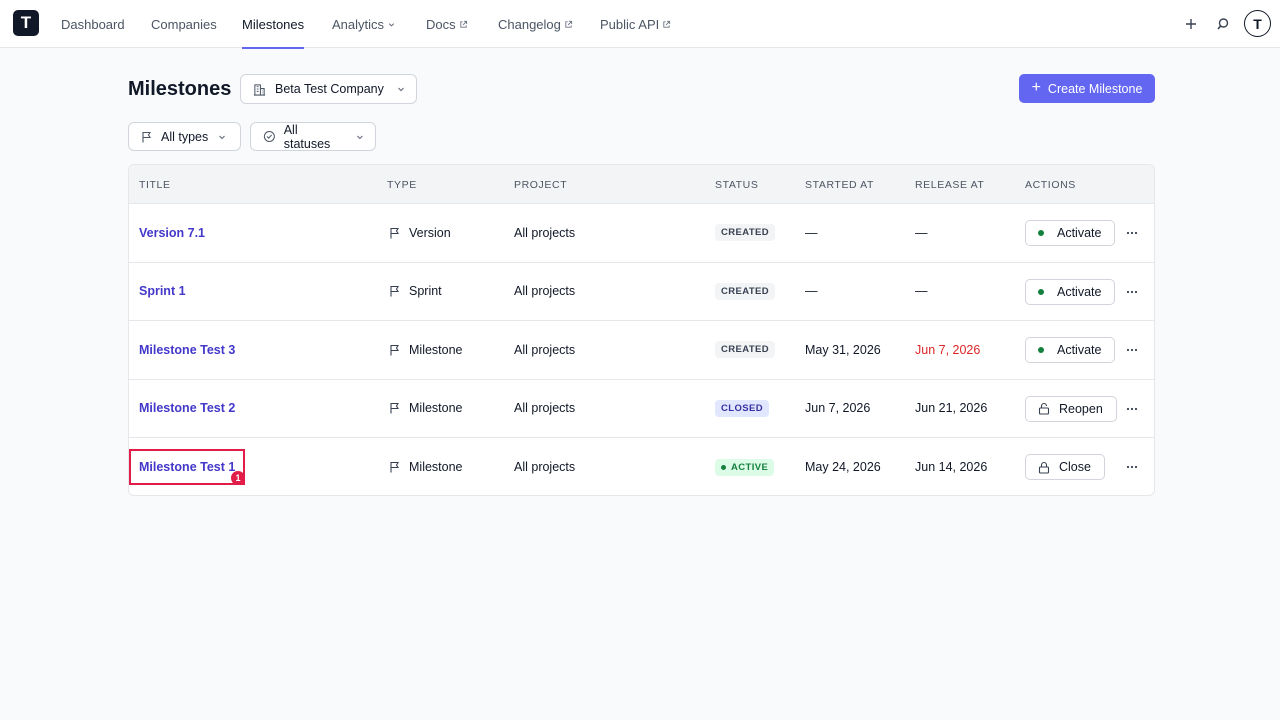 Image resolution: width=1280 pixels, height=720 pixels. What do you see at coordinates (840, 184) in the screenshot?
I see `col-started-at: STARTED AT` at bounding box center [840, 184].